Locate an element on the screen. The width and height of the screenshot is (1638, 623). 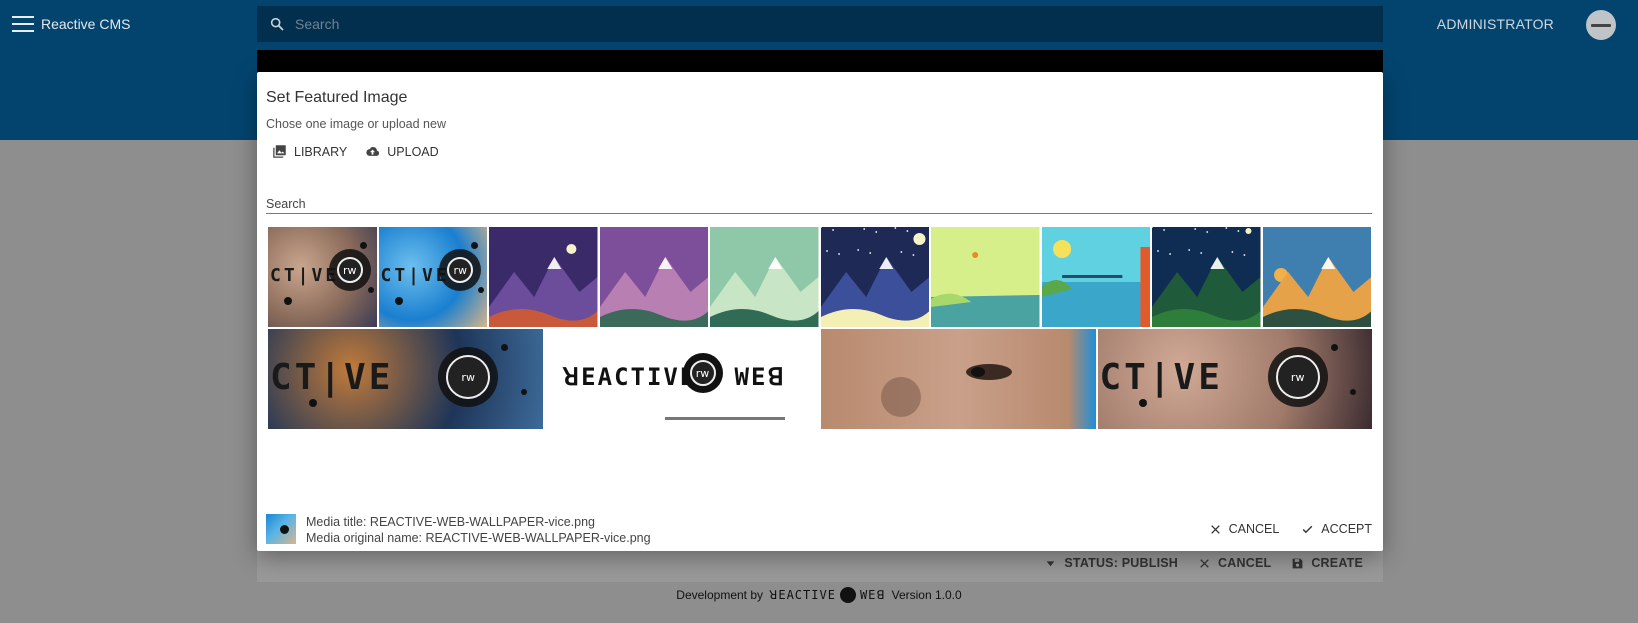
app-title: Reactive CMS is located at coordinates (86, 24).